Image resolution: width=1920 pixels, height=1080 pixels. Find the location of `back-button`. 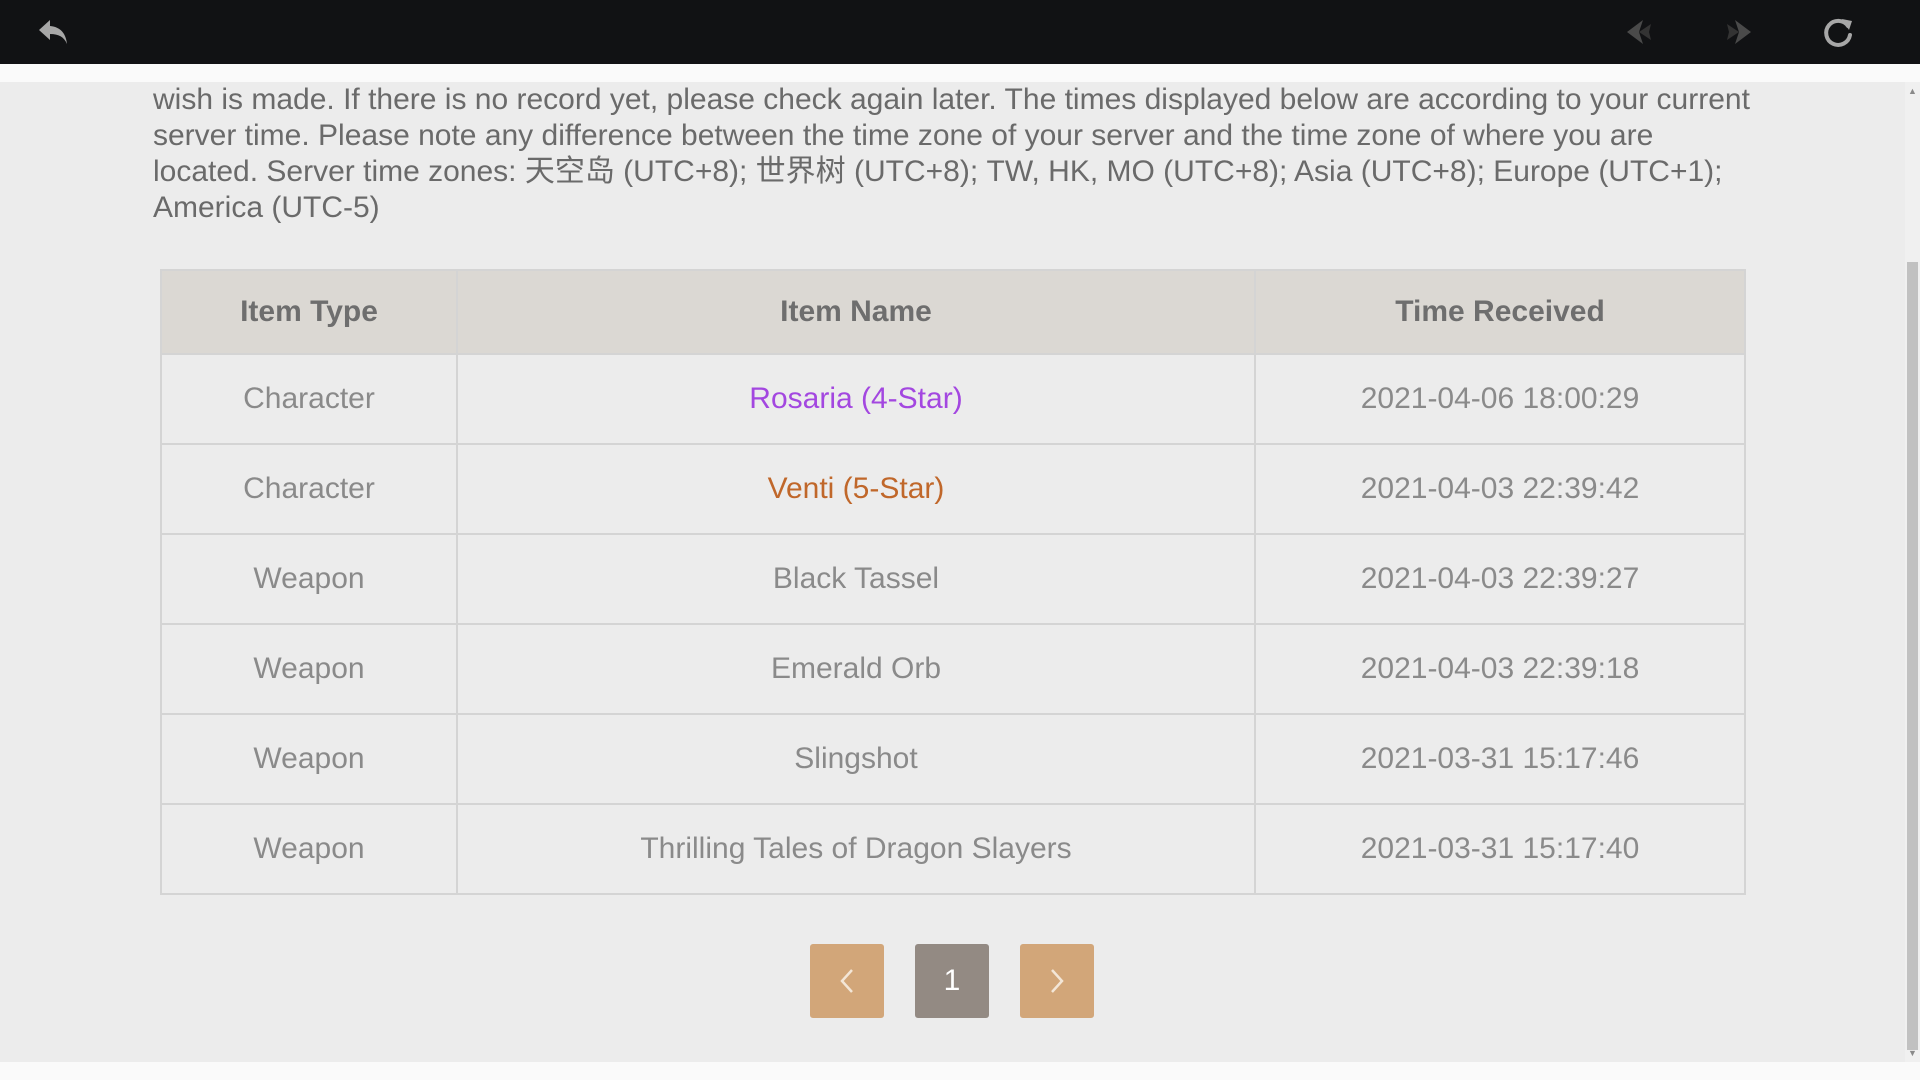

back-button is located at coordinates (54, 32).